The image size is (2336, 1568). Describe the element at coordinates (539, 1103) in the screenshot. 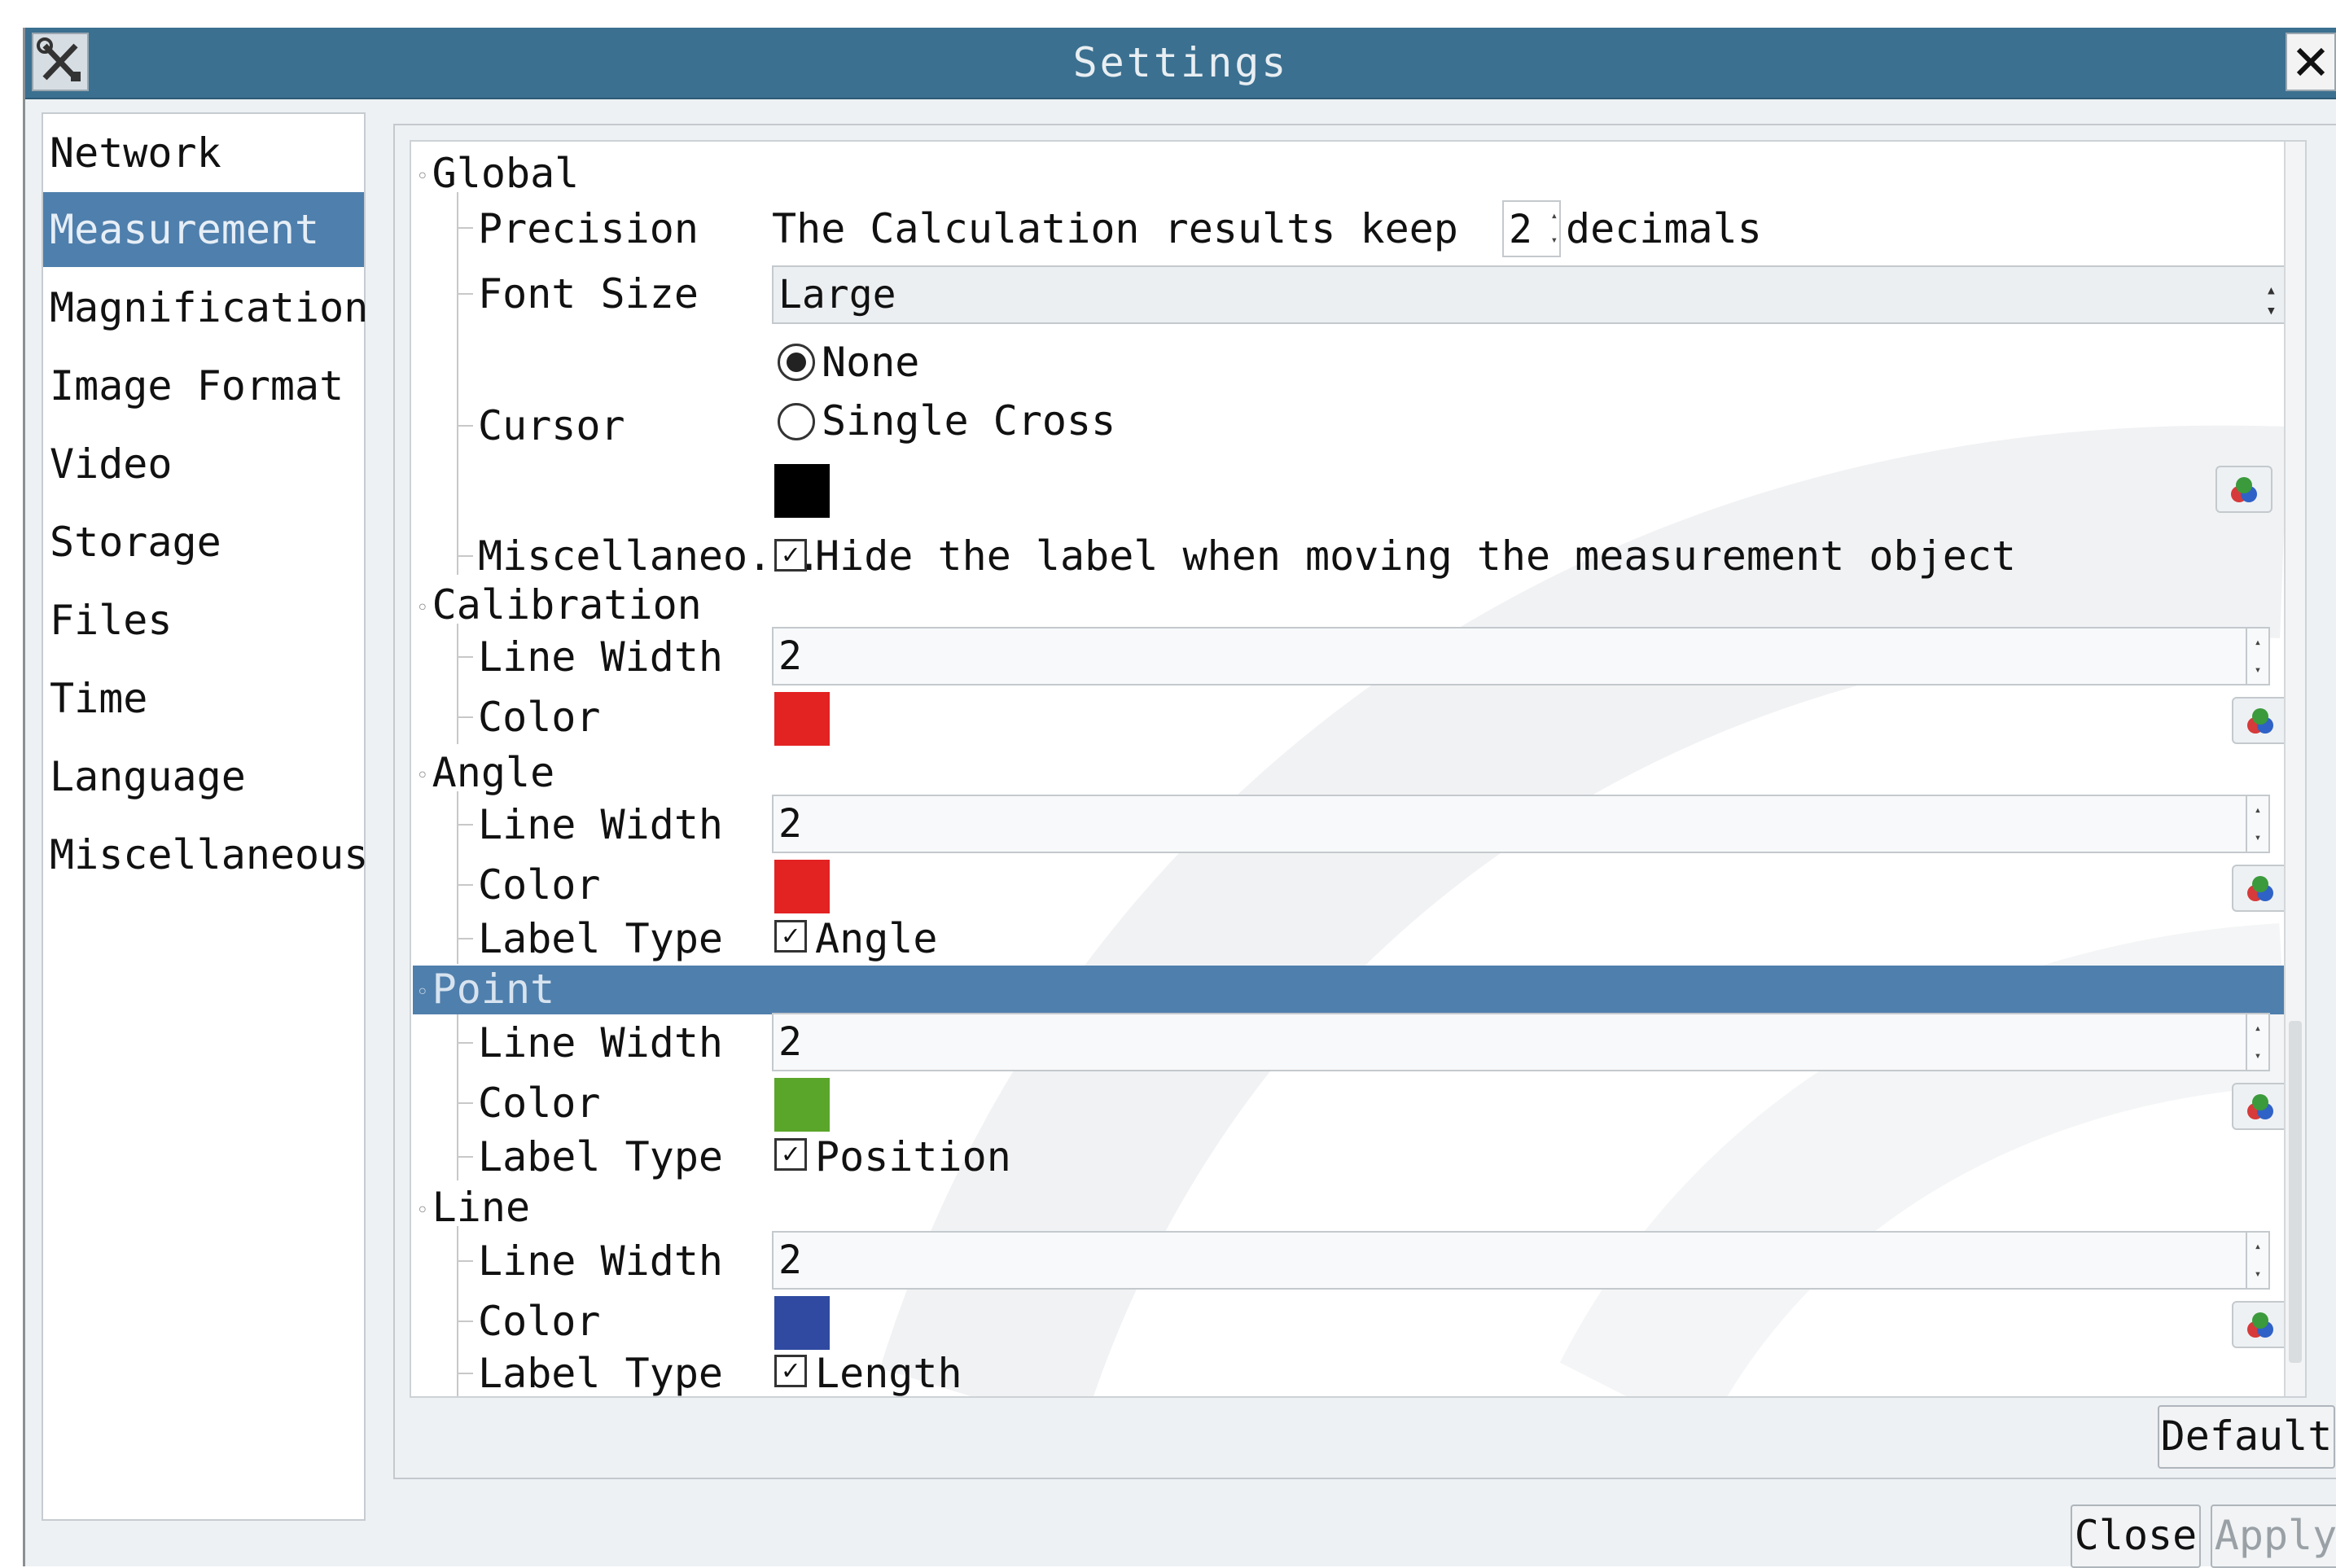

I see `point-color-label: Color` at that location.